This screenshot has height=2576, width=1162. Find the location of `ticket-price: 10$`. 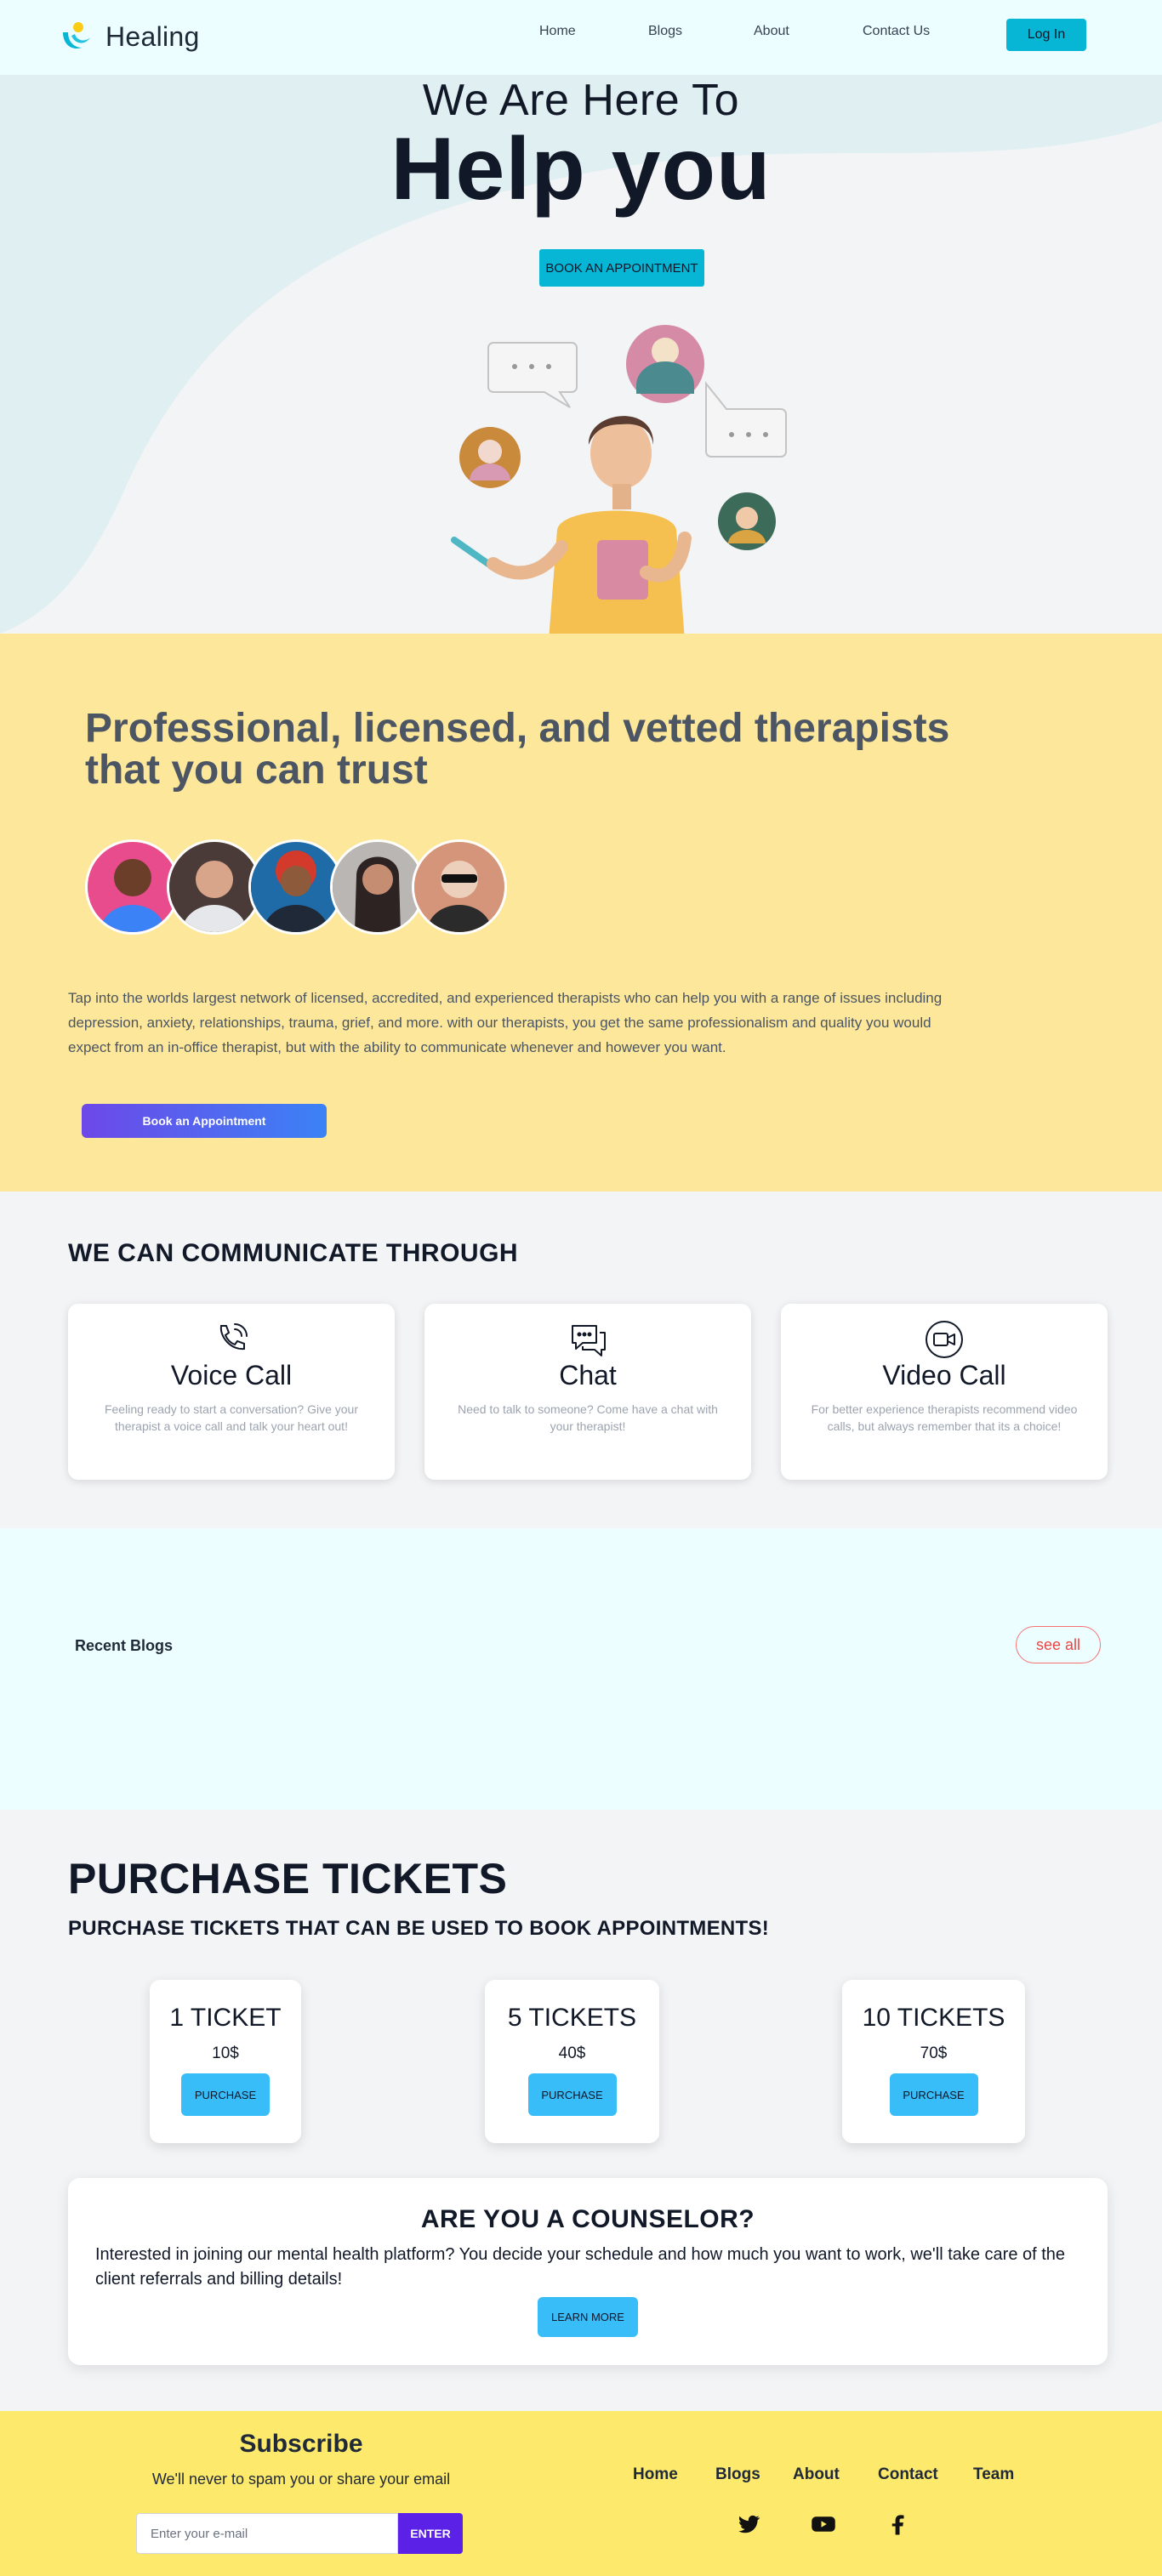

ticket-price: 10$ is located at coordinates (225, 2053).